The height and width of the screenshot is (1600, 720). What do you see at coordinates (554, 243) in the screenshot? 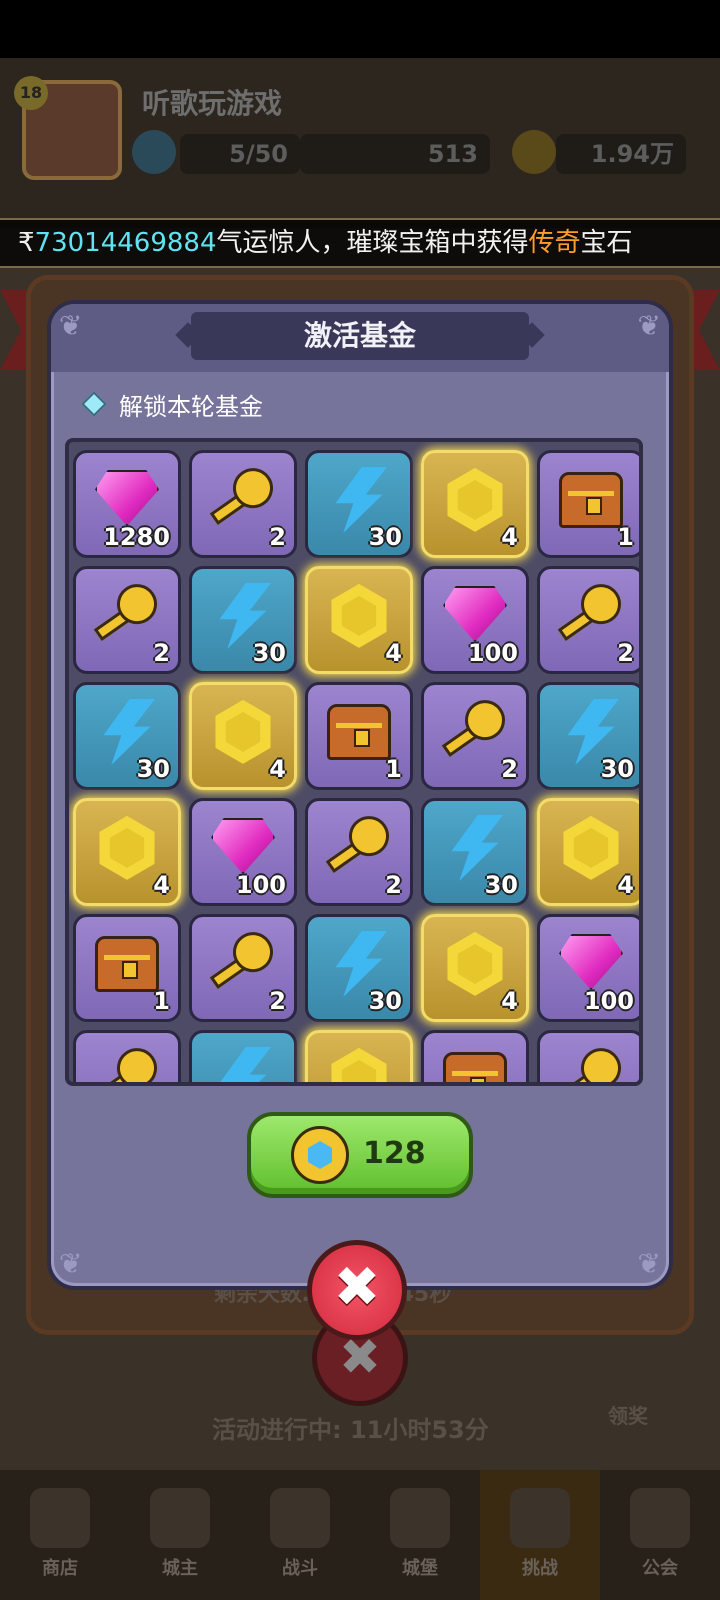
I see `ticker-rarity: 传奇` at bounding box center [554, 243].